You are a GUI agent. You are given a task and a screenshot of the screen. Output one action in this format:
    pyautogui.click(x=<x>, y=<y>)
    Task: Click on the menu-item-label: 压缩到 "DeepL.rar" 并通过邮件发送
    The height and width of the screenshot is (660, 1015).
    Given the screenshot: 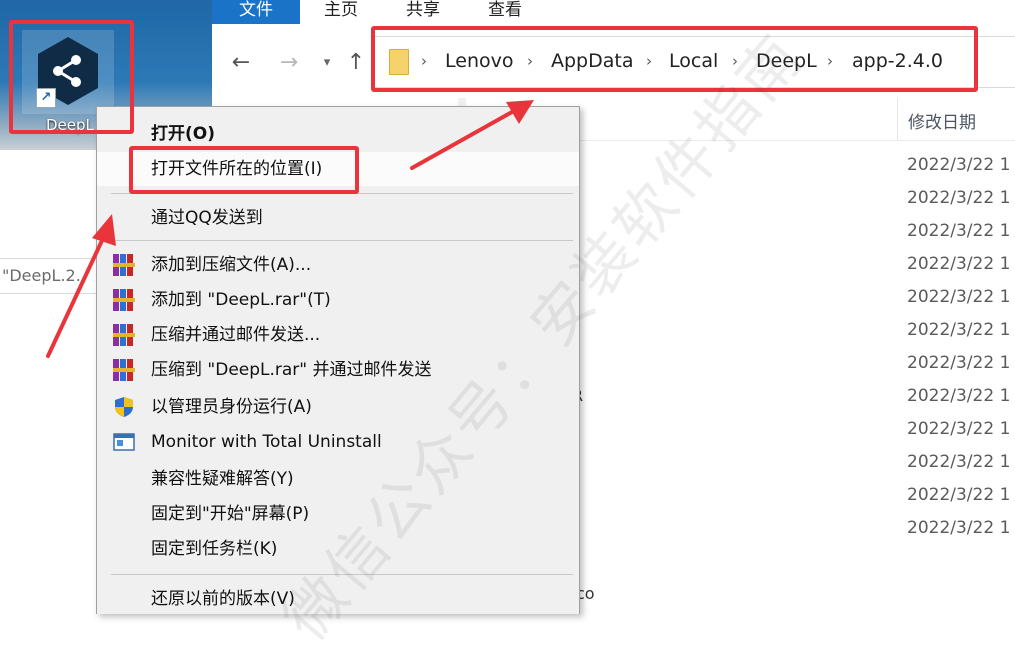 What is the action you would take?
    pyautogui.click(x=291, y=370)
    